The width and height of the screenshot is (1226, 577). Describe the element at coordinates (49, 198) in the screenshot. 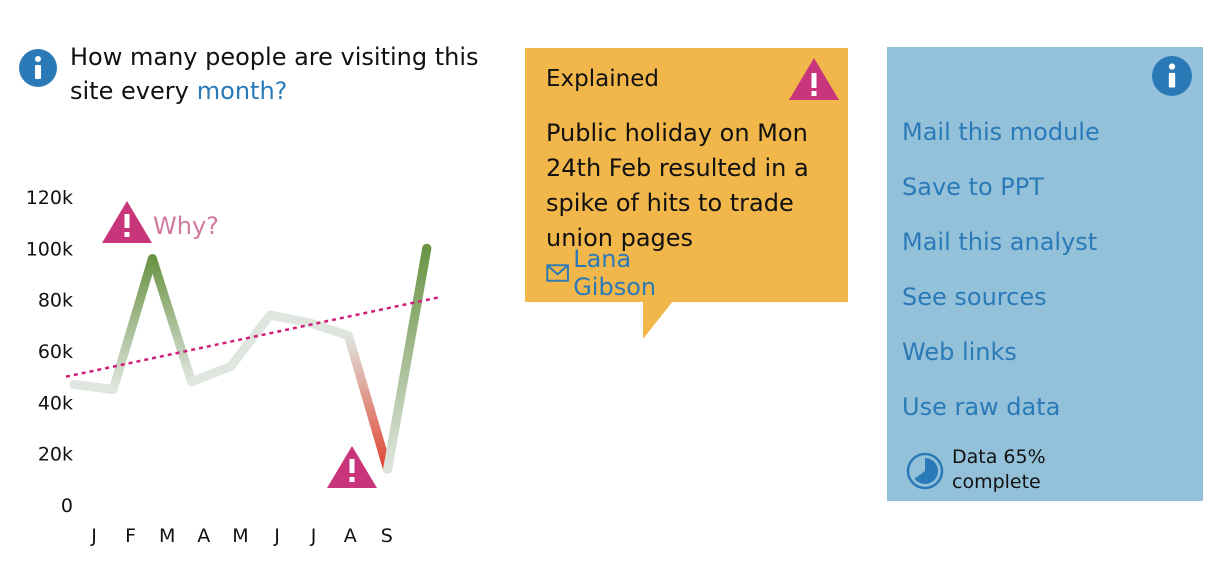

I see `y-tick-label: 120k` at that location.